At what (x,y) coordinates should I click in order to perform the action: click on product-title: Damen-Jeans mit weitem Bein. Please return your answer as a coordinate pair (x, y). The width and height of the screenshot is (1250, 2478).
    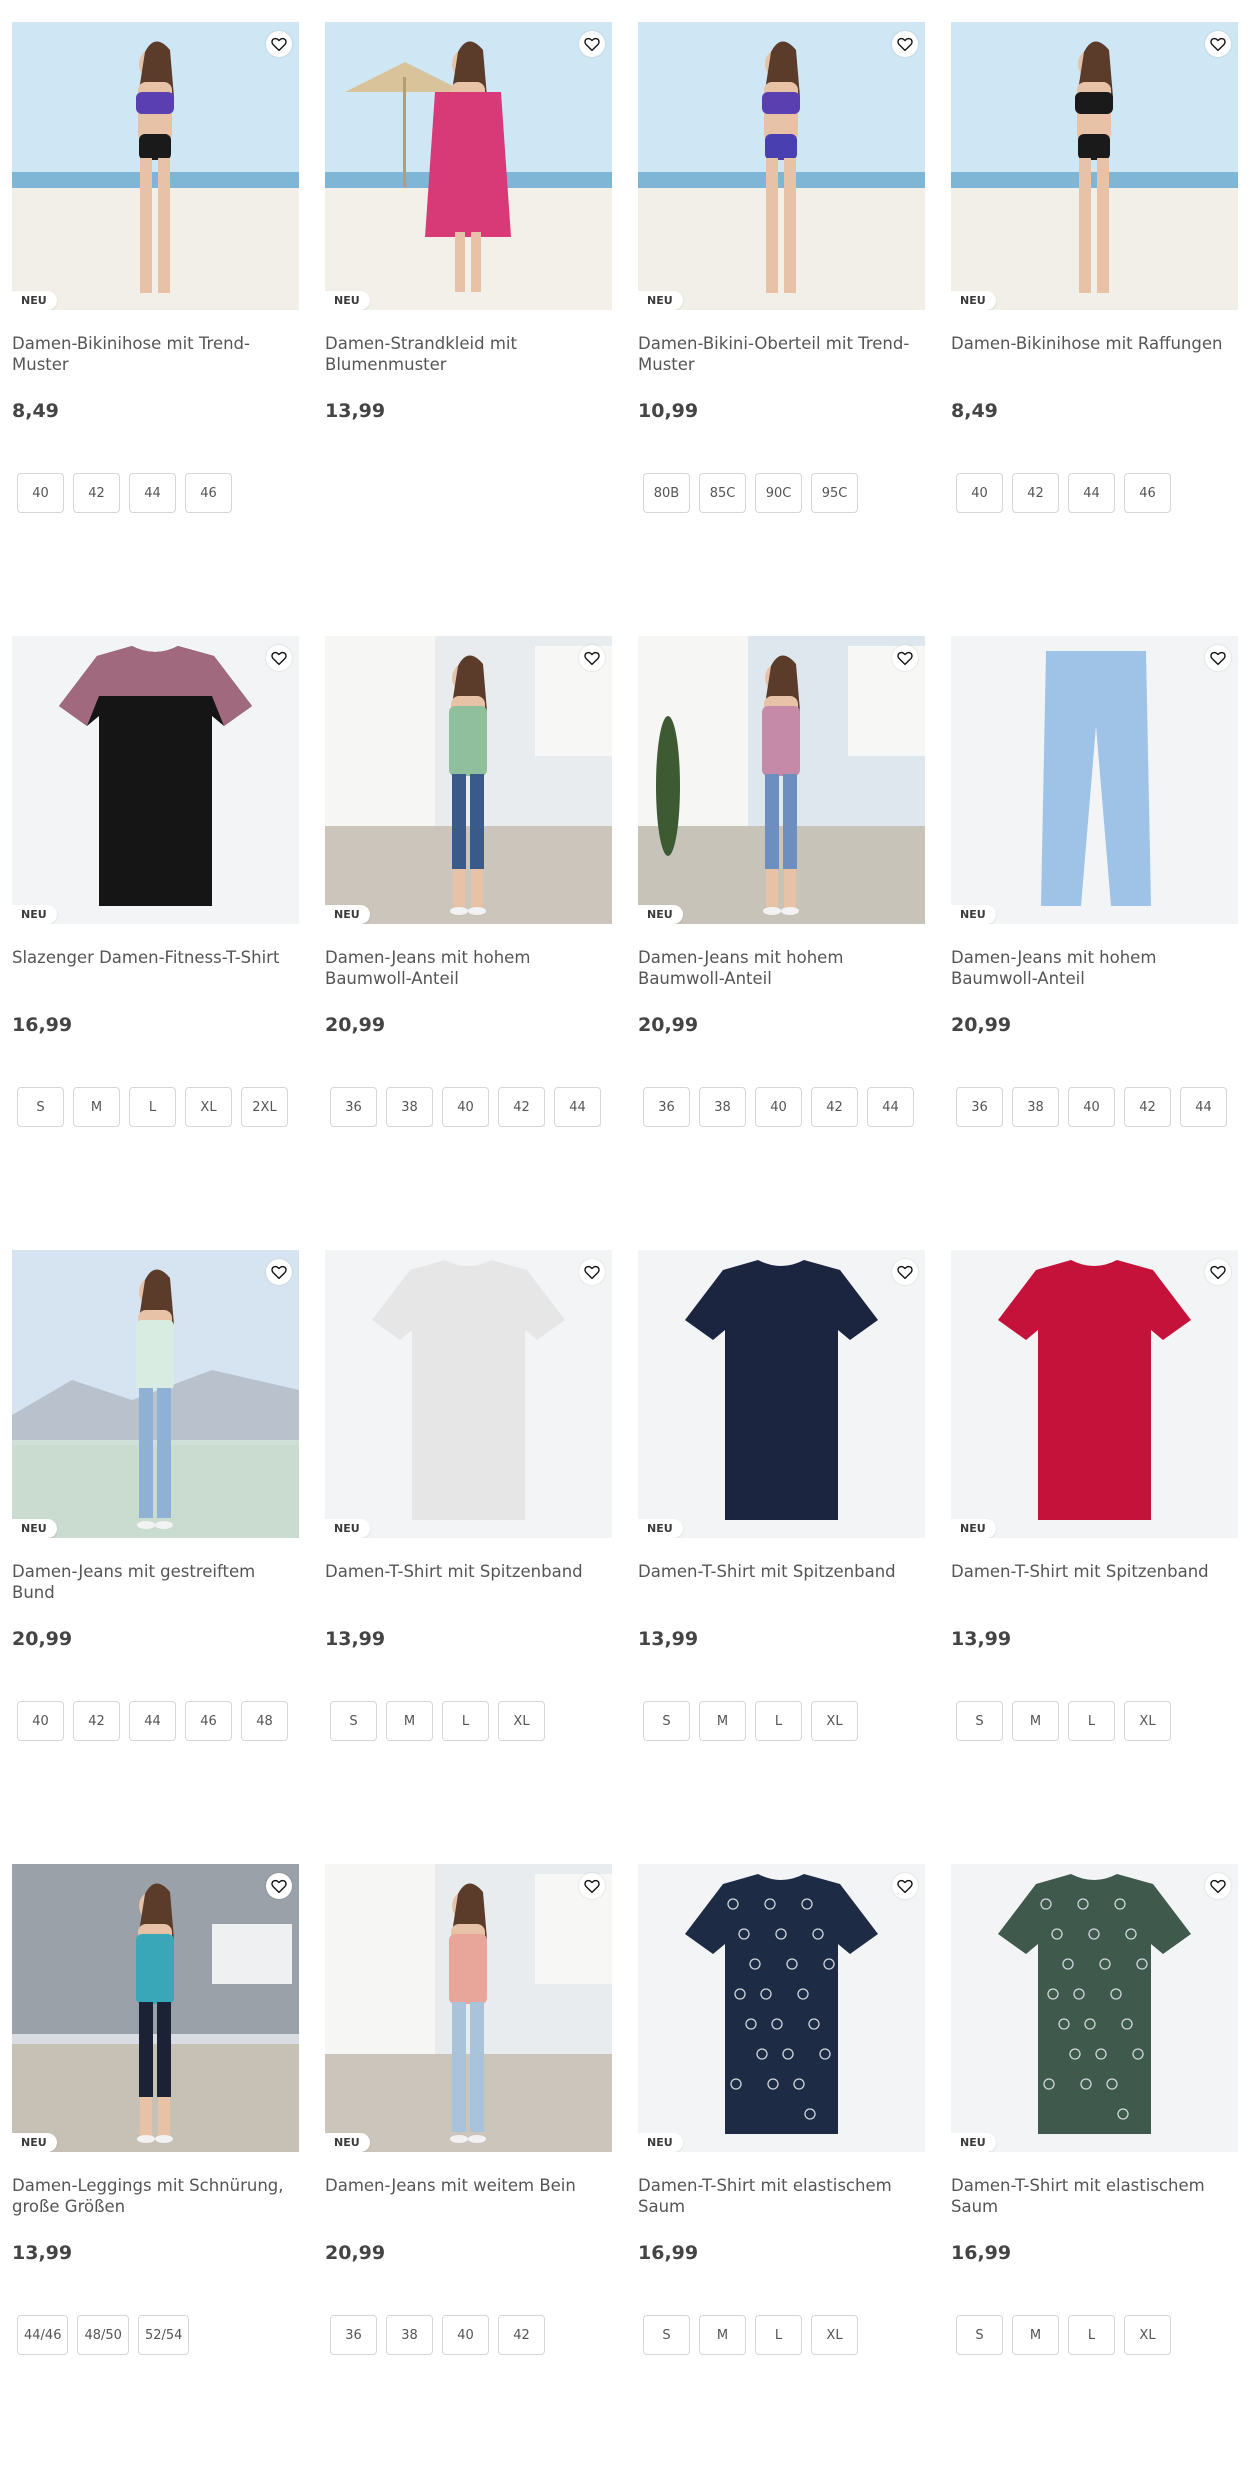
    Looking at the image, I should click on (468, 2197).